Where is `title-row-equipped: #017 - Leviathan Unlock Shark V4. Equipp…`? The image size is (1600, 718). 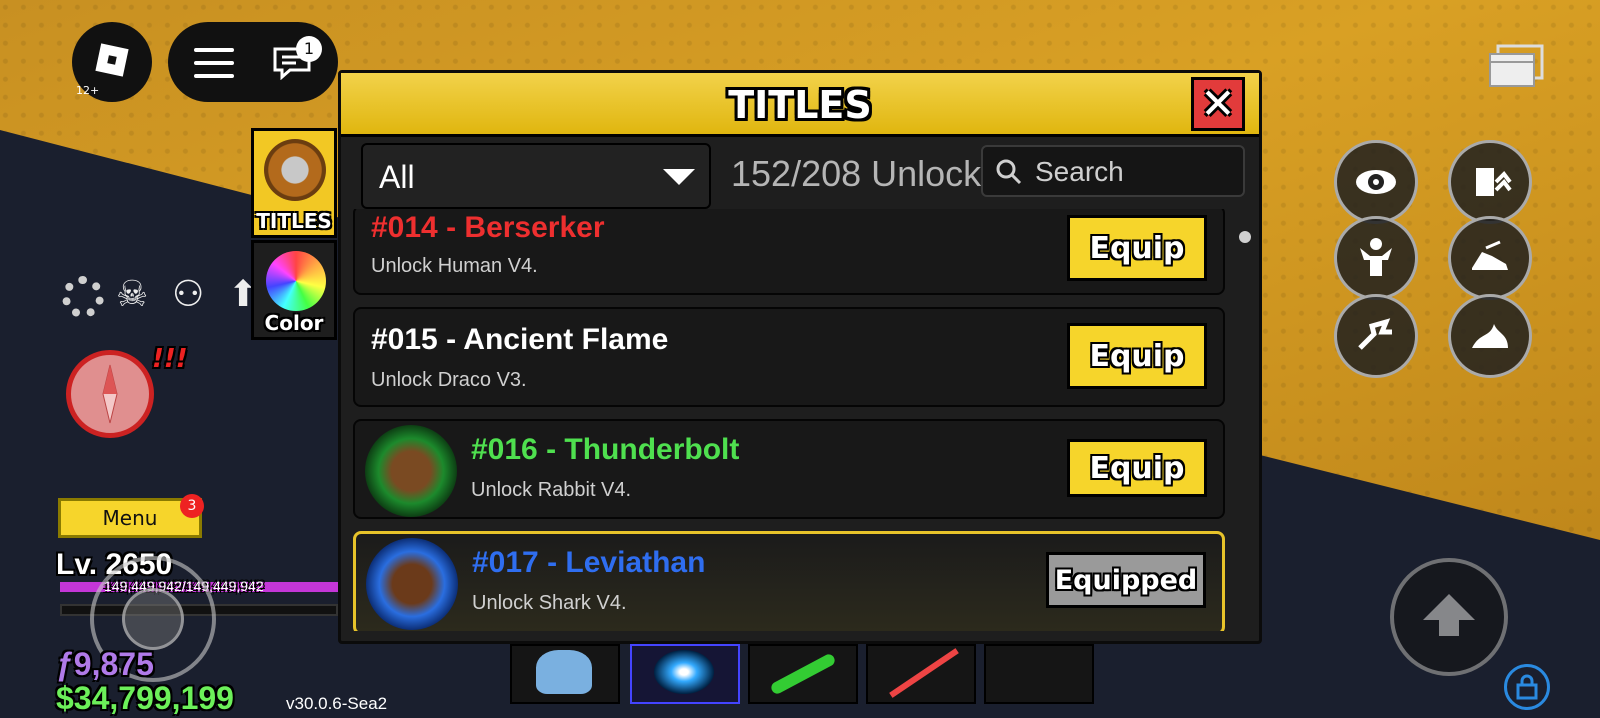 title-row-equipped: #017 - Leviathan Unlock Shark V4. Equipp… is located at coordinates (789, 581).